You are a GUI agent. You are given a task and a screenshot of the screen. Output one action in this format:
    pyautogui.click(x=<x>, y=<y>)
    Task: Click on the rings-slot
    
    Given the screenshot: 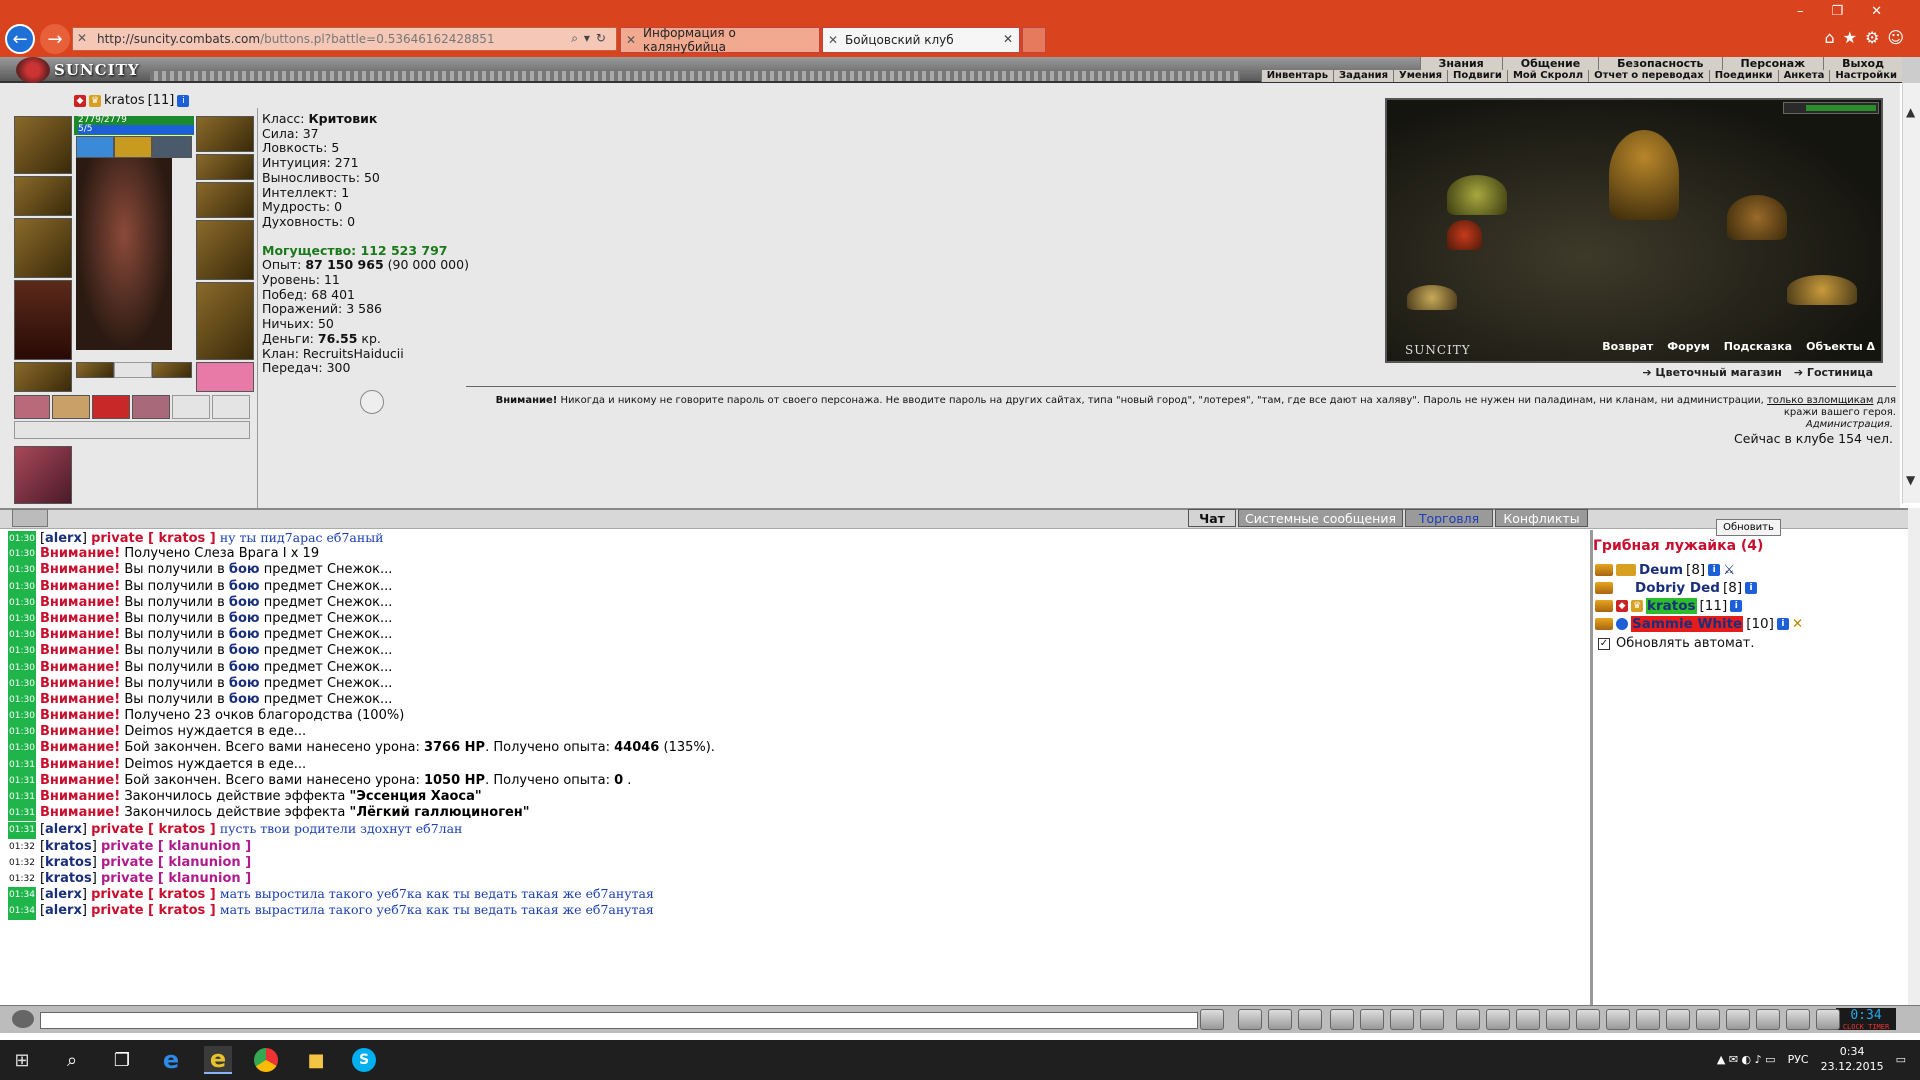 What is the action you would take?
    pyautogui.click(x=225, y=200)
    